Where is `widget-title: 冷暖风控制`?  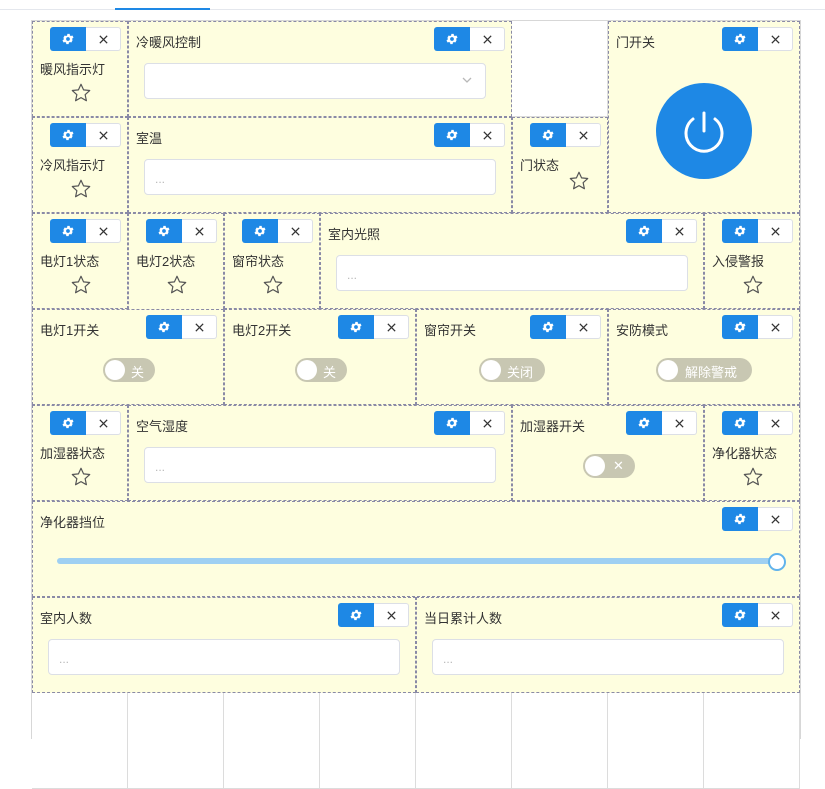 widget-title: 冷暖风控制 is located at coordinates (169, 42).